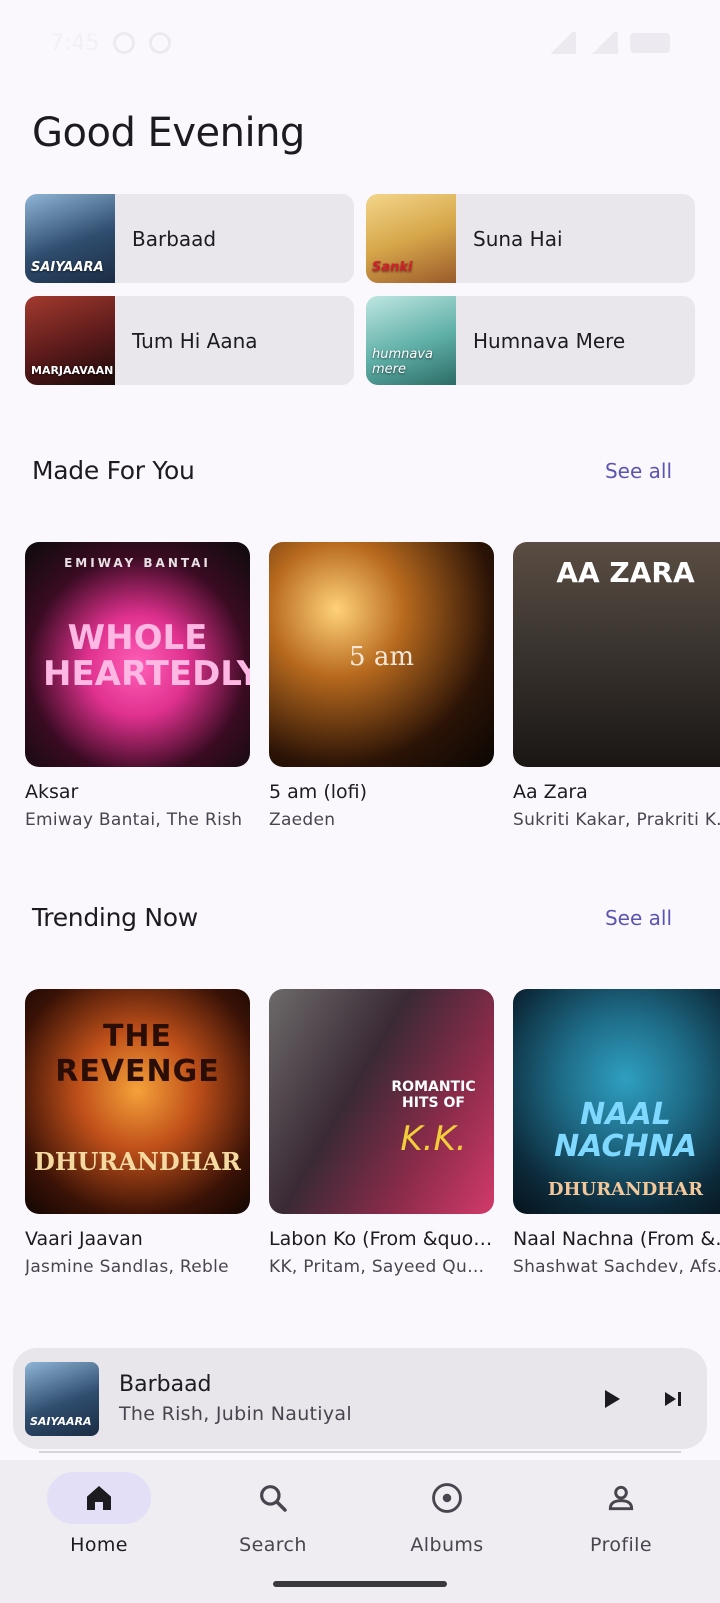 The height and width of the screenshot is (1603, 720). I want to click on art-top-text: ROMANTIC HITS OF, so click(433, 1095).